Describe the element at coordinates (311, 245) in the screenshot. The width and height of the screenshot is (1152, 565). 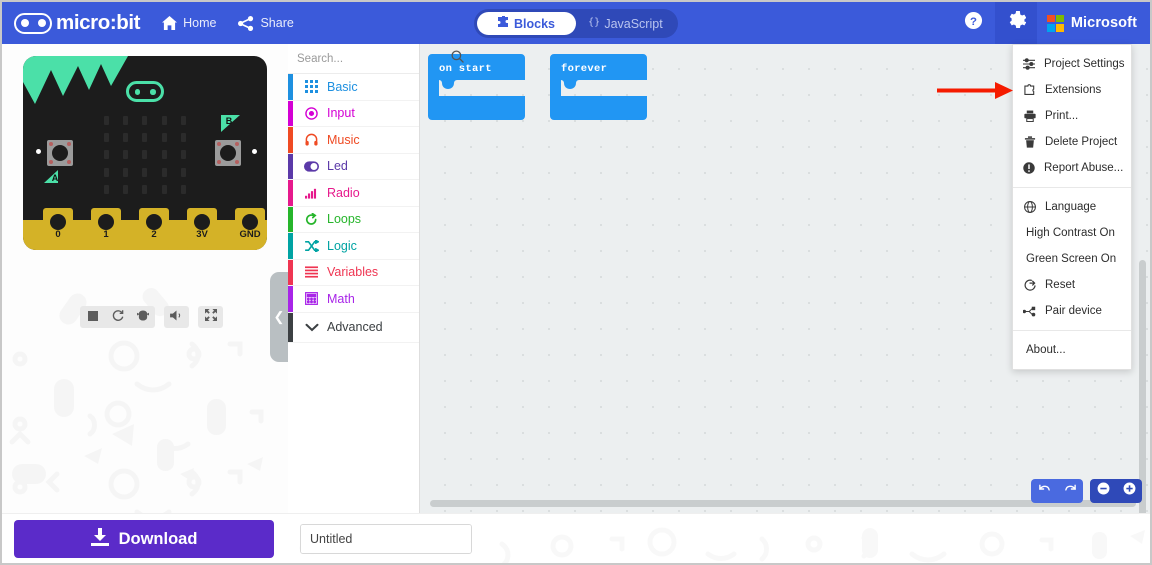
I see `shuffle-arrows-icon` at that location.